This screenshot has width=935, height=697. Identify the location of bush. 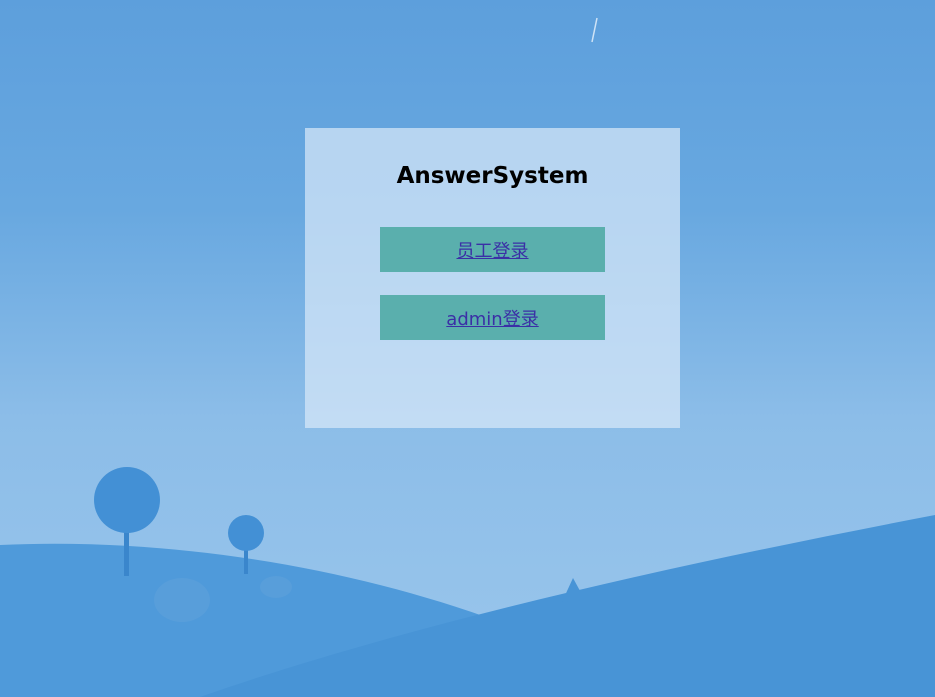
(182, 600).